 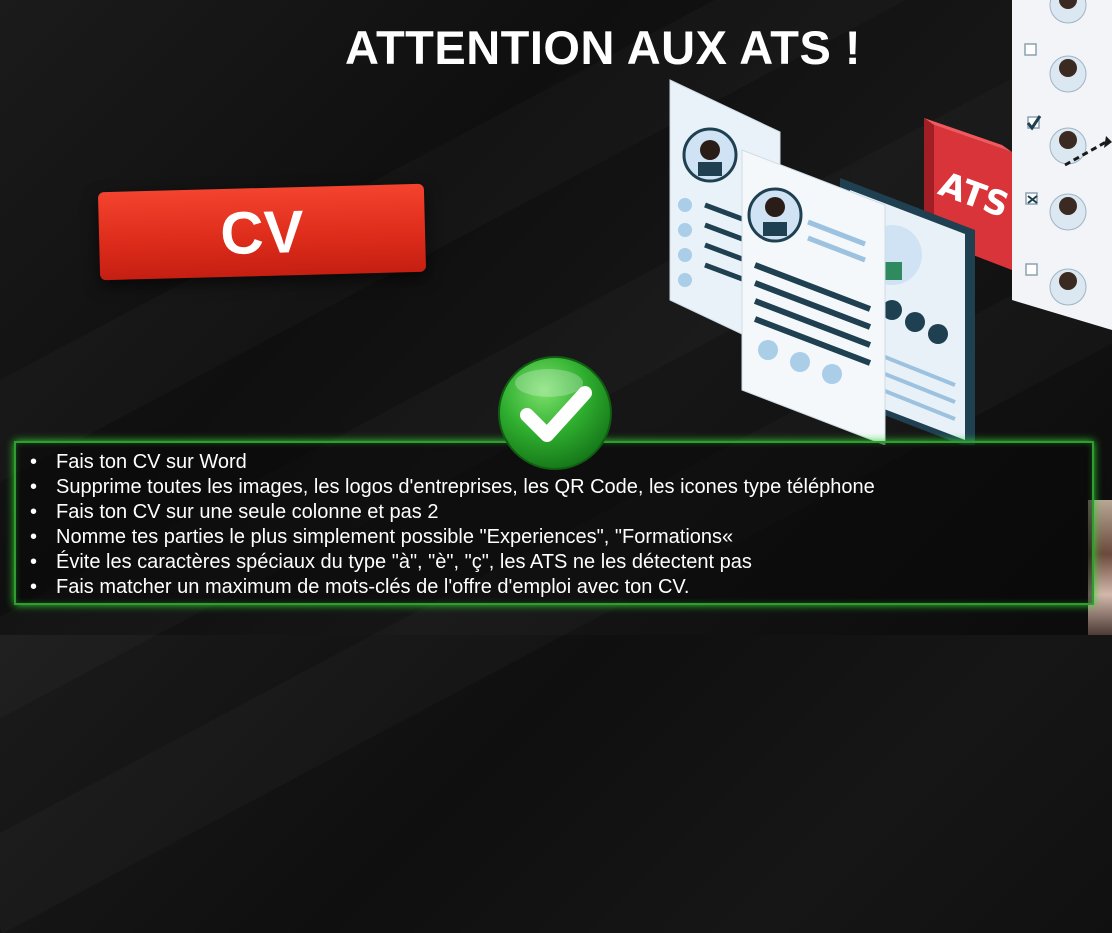 I want to click on check-circle-icon, so click(x=555, y=413).